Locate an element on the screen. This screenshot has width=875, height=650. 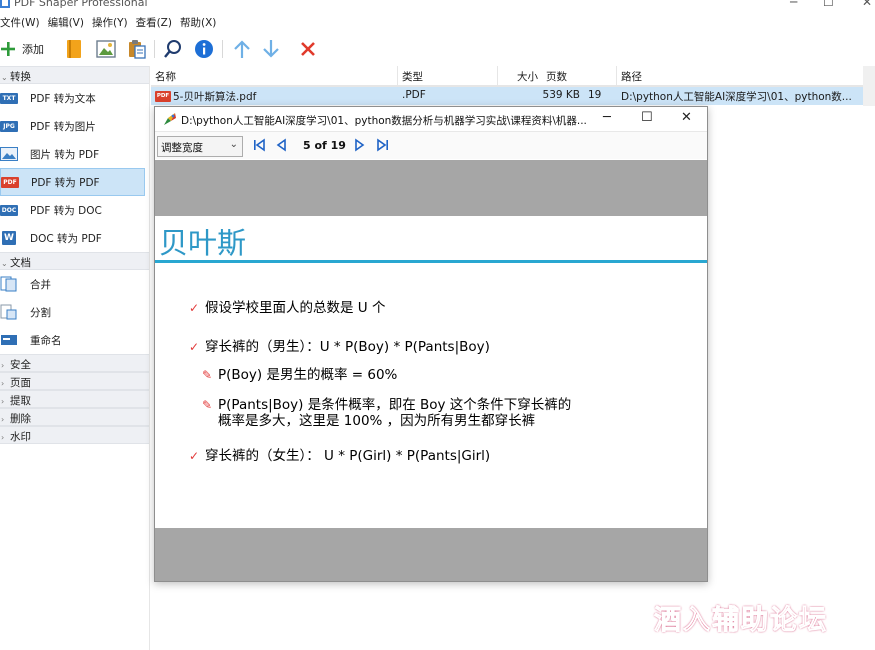
section-convert-header: ⌄ 转换 is located at coordinates (74, 75).